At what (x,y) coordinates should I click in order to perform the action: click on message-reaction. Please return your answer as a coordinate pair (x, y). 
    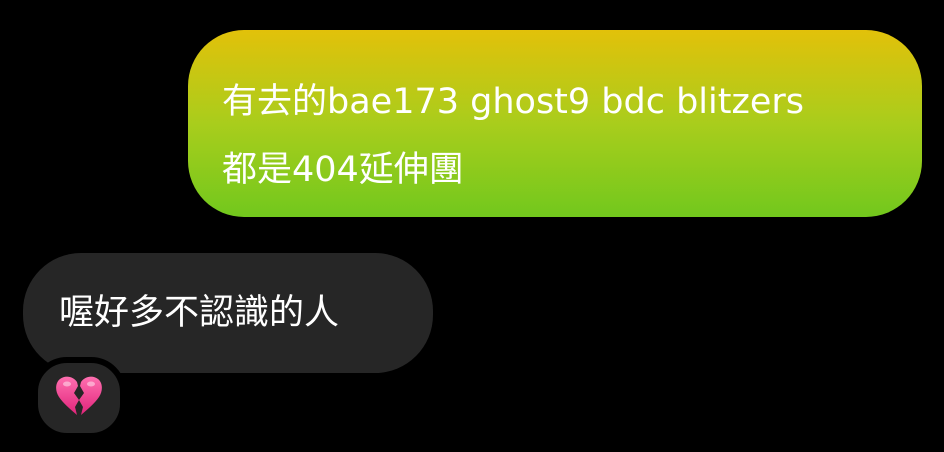
    Looking at the image, I should click on (79, 398).